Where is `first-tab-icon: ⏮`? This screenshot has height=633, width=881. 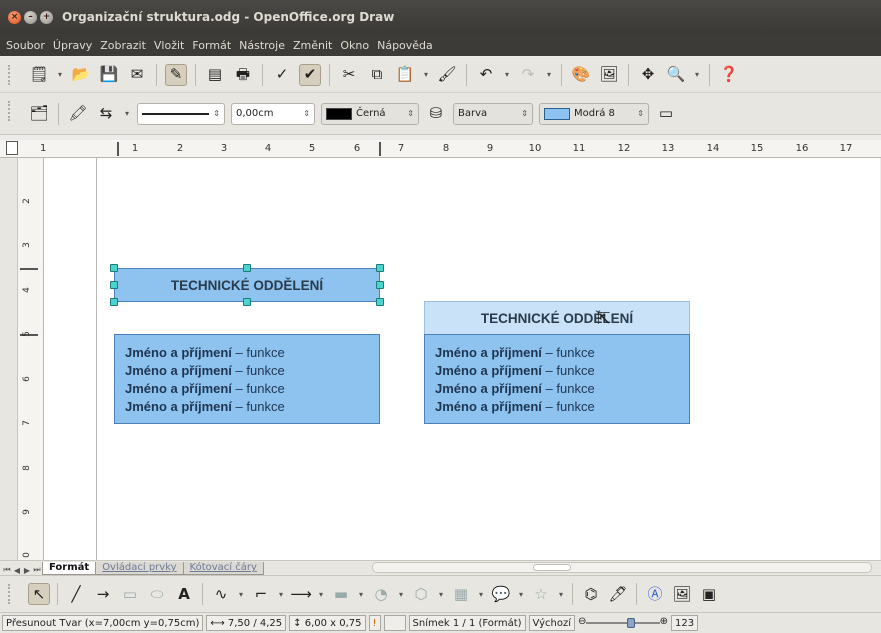 first-tab-icon: ⏮ is located at coordinates (7, 570).